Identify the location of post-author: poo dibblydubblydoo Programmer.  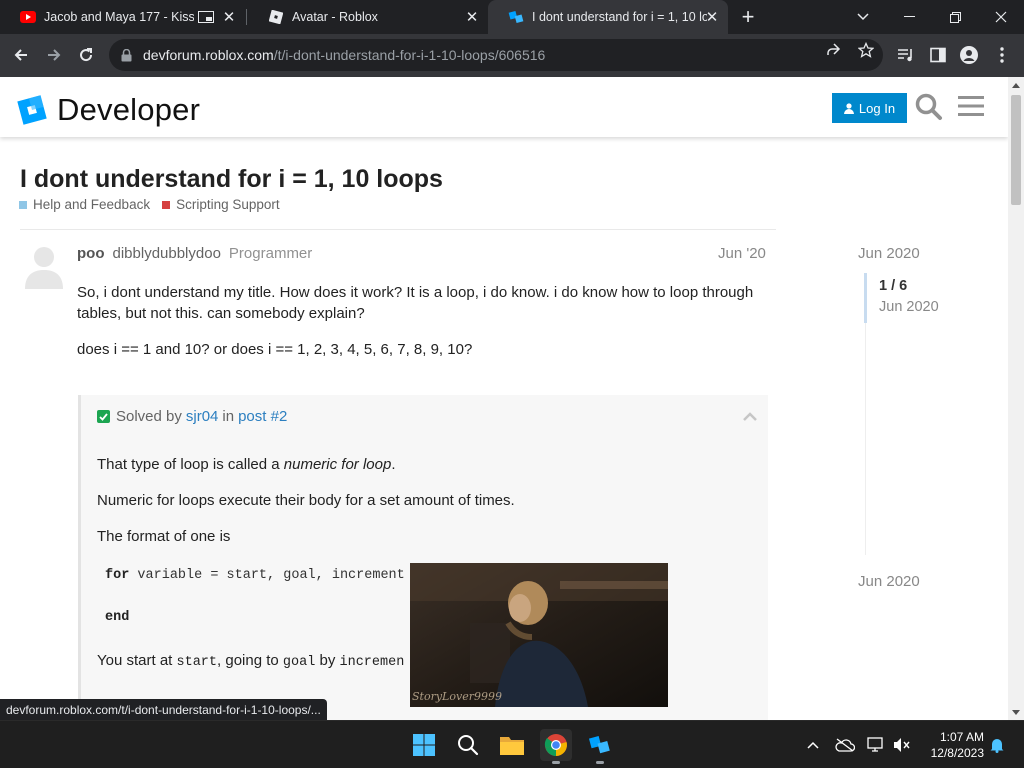
(194, 253).